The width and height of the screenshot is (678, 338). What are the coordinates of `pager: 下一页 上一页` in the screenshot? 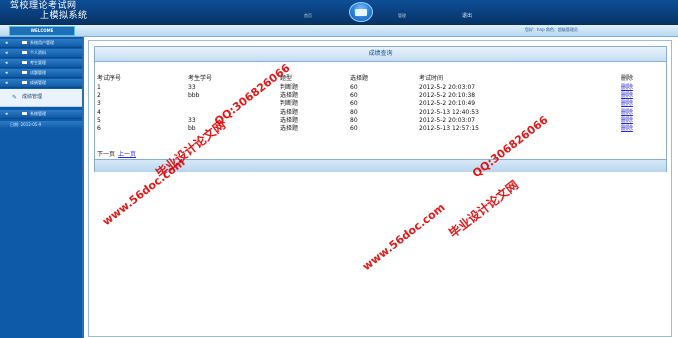 It's located at (116, 153).